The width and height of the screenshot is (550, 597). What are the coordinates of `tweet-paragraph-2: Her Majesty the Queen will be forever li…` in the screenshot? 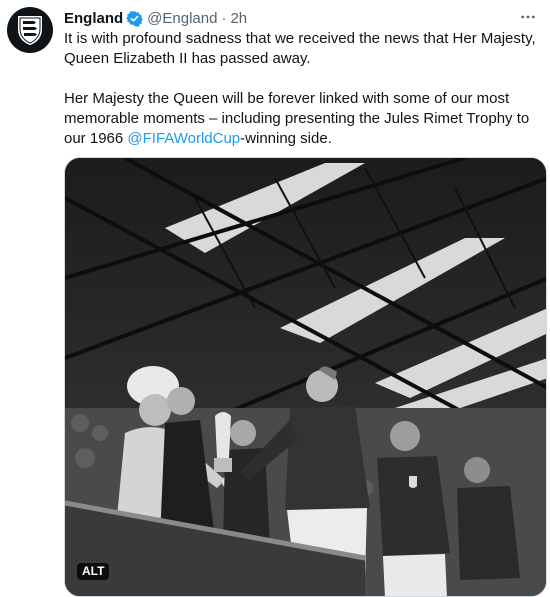 It's located at (303, 119).